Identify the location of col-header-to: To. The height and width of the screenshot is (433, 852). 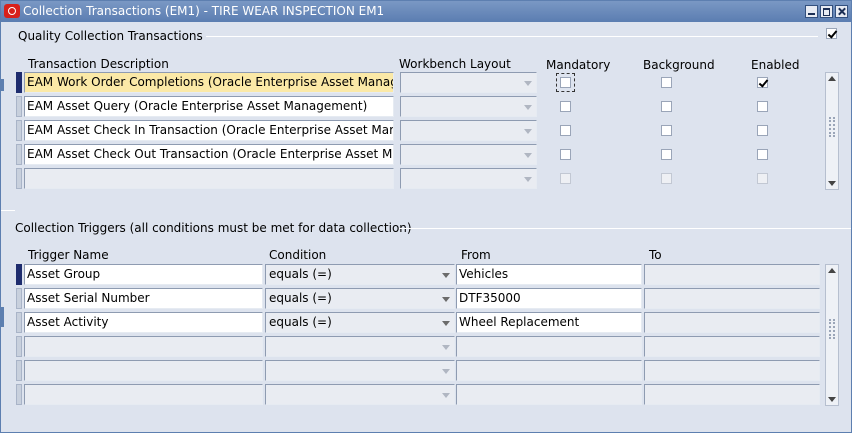
(655, 255).